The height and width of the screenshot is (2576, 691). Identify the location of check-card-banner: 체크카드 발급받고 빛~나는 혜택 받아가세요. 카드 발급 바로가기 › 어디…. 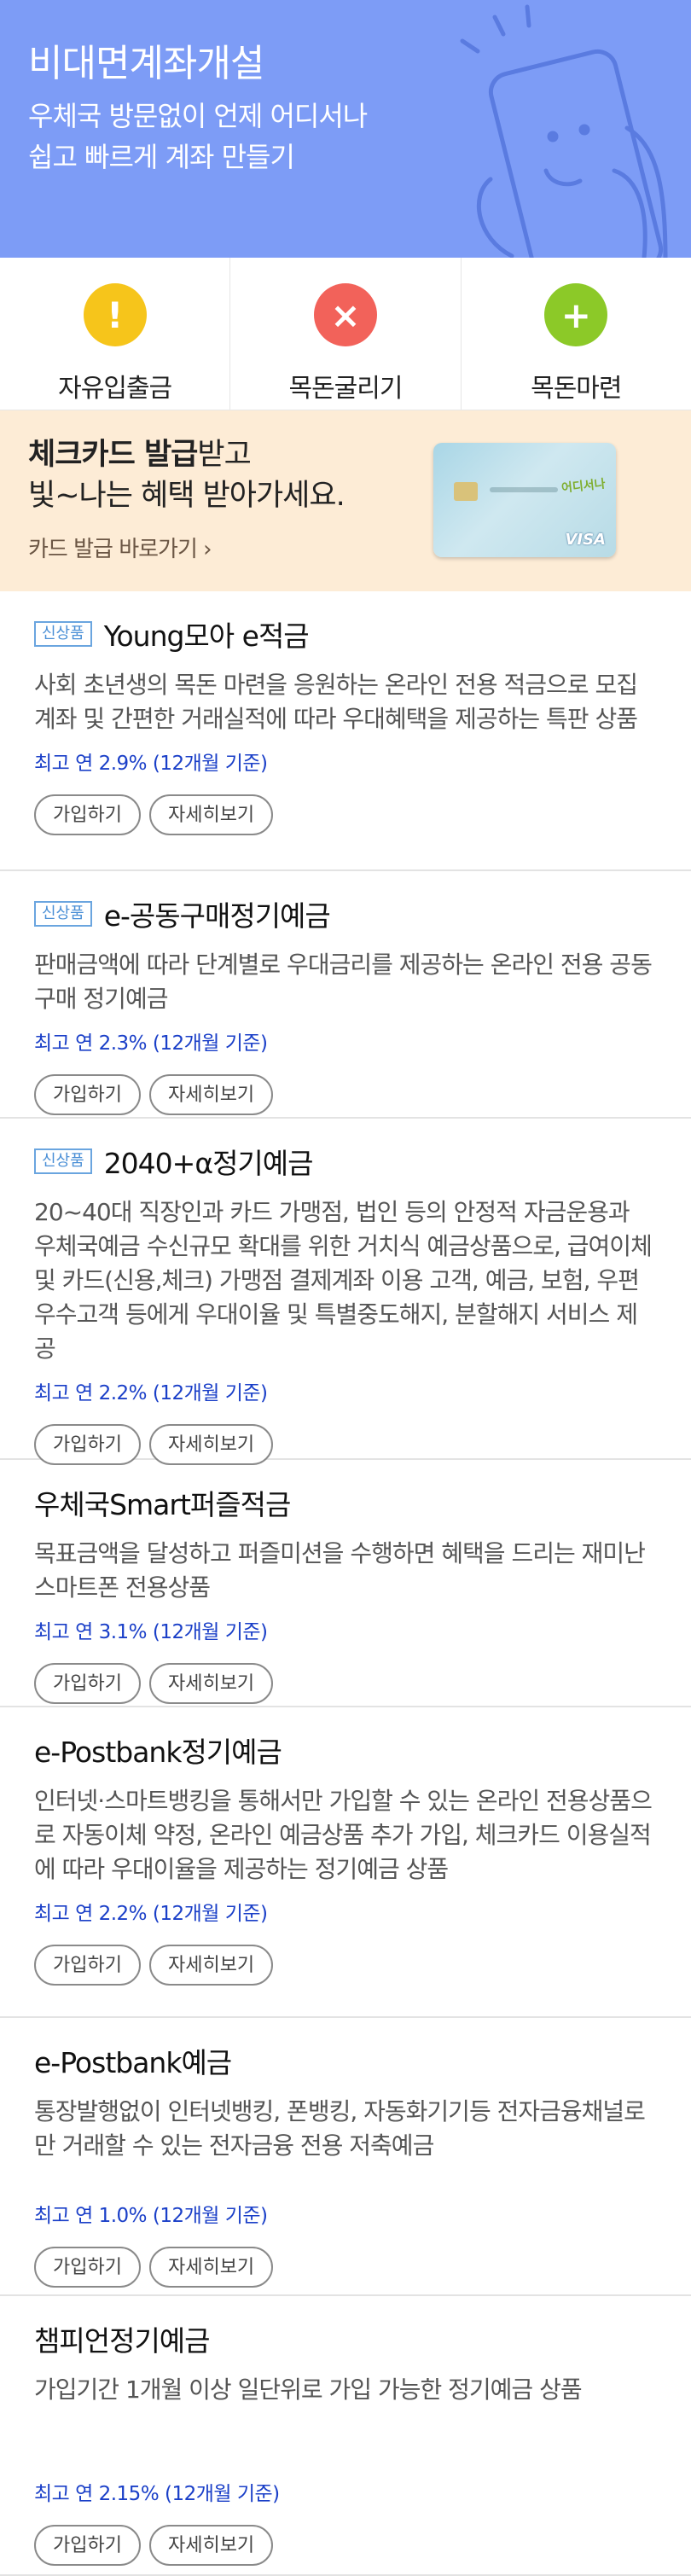
(345, 501).